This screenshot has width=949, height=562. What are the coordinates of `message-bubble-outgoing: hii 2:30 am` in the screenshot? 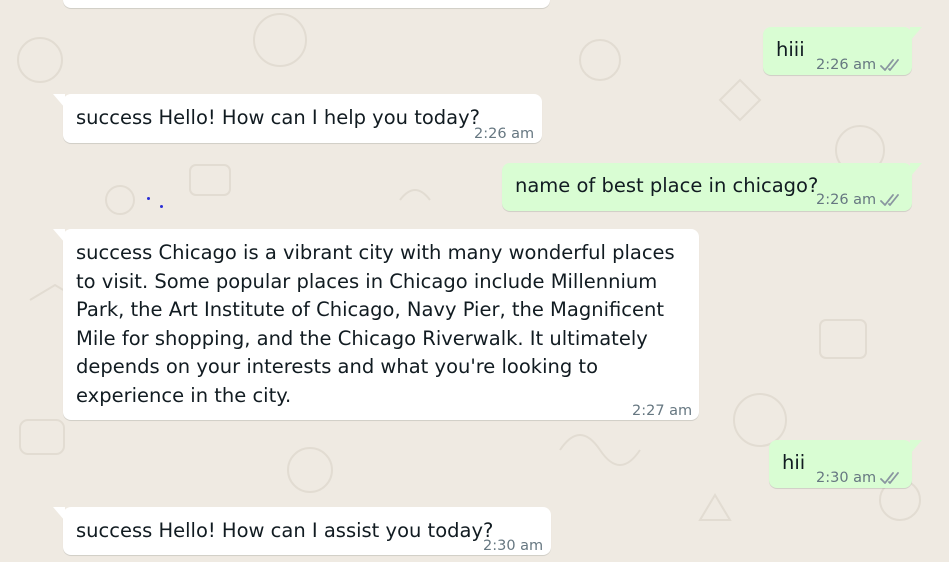 It's located at (845, 464).